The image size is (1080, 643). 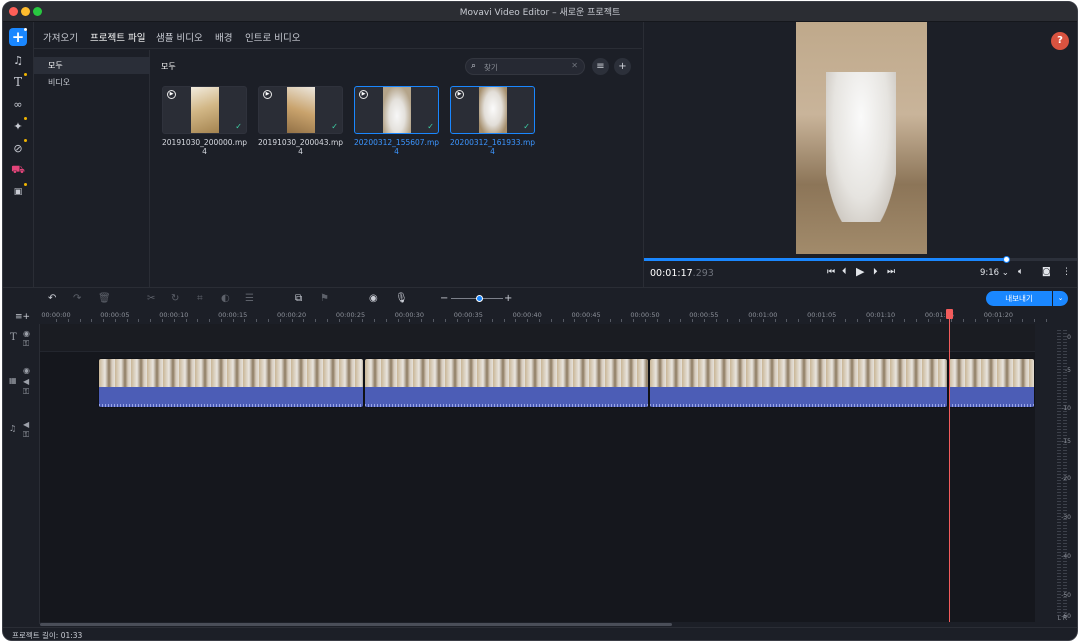 I want to click on webcam-record-icon: ◉, so click(x=373, y=298).